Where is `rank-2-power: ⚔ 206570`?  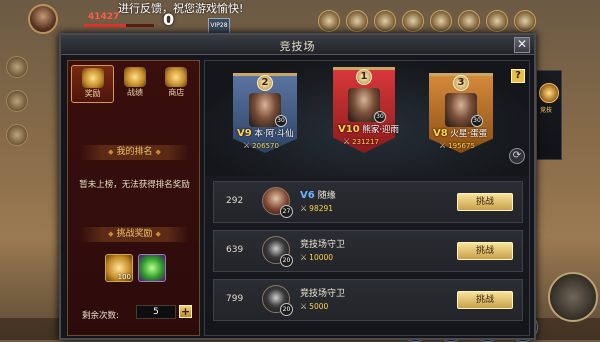 rank-2-power: ⚔ 206570 is located at coordinates (261, 145).